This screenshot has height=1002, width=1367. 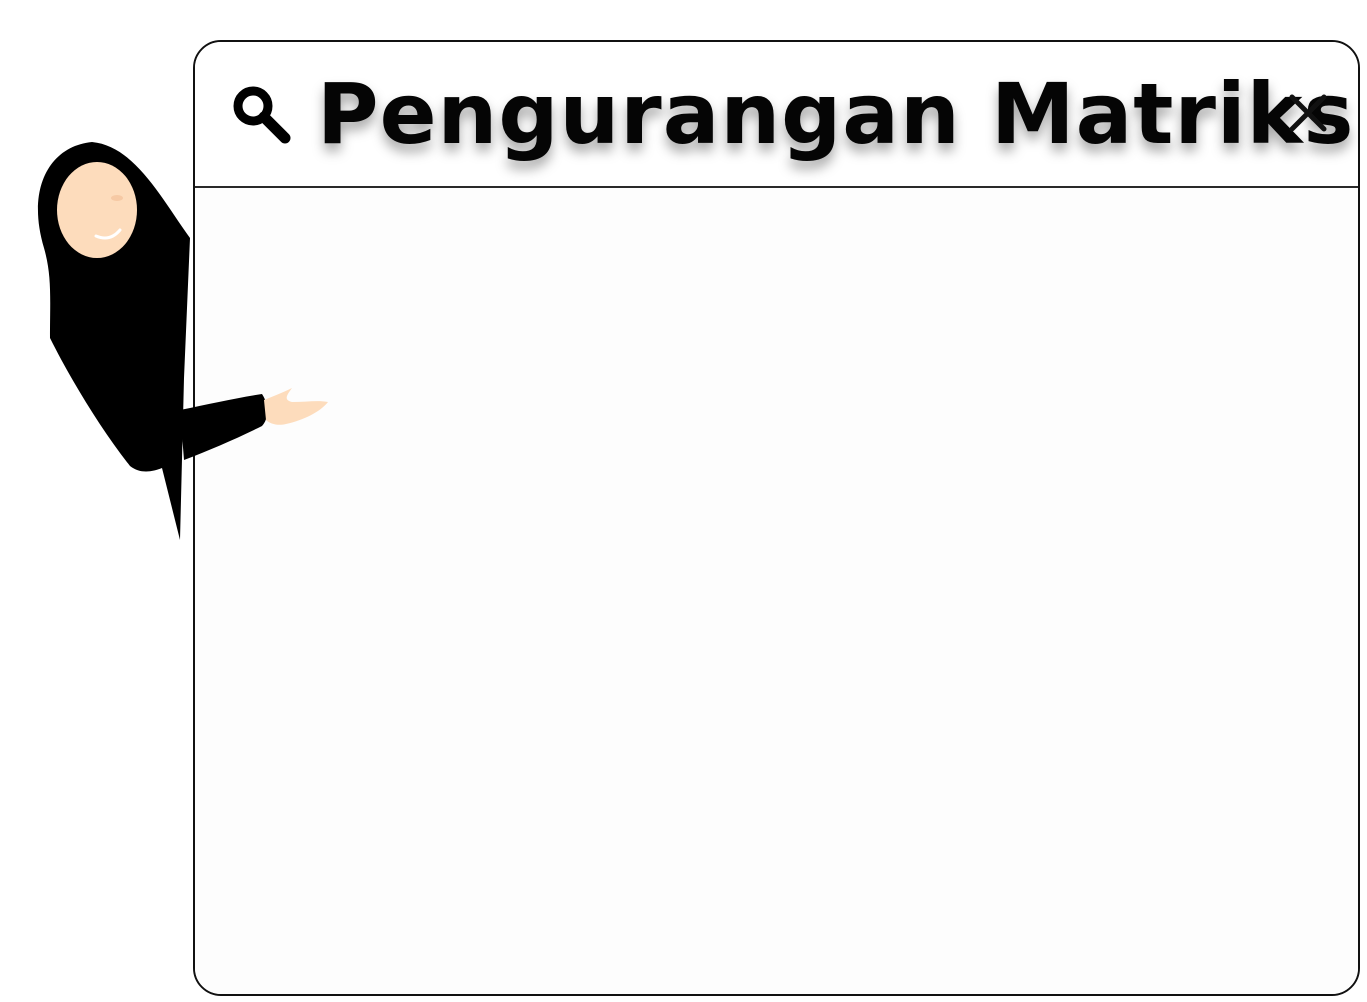 What do you see at coordinates (117, 198) in the screenshot?
I see `cheek` at bounding box center [117, 198].